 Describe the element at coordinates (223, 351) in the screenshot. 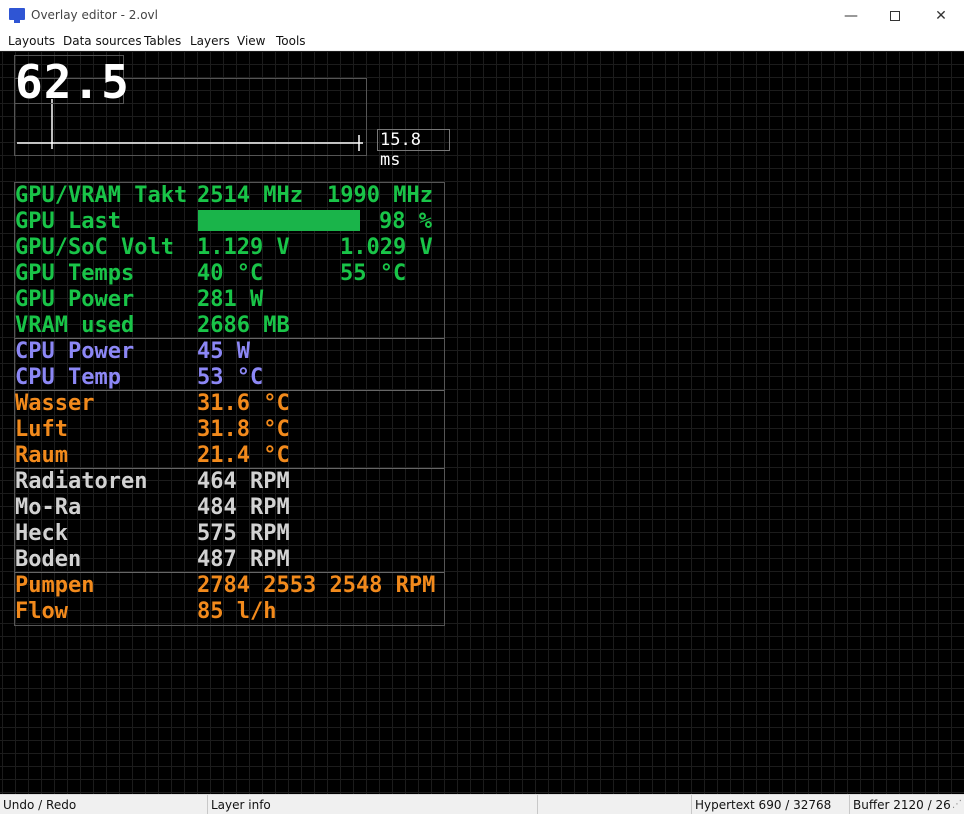

I see `row-value: 45 W` at that location.